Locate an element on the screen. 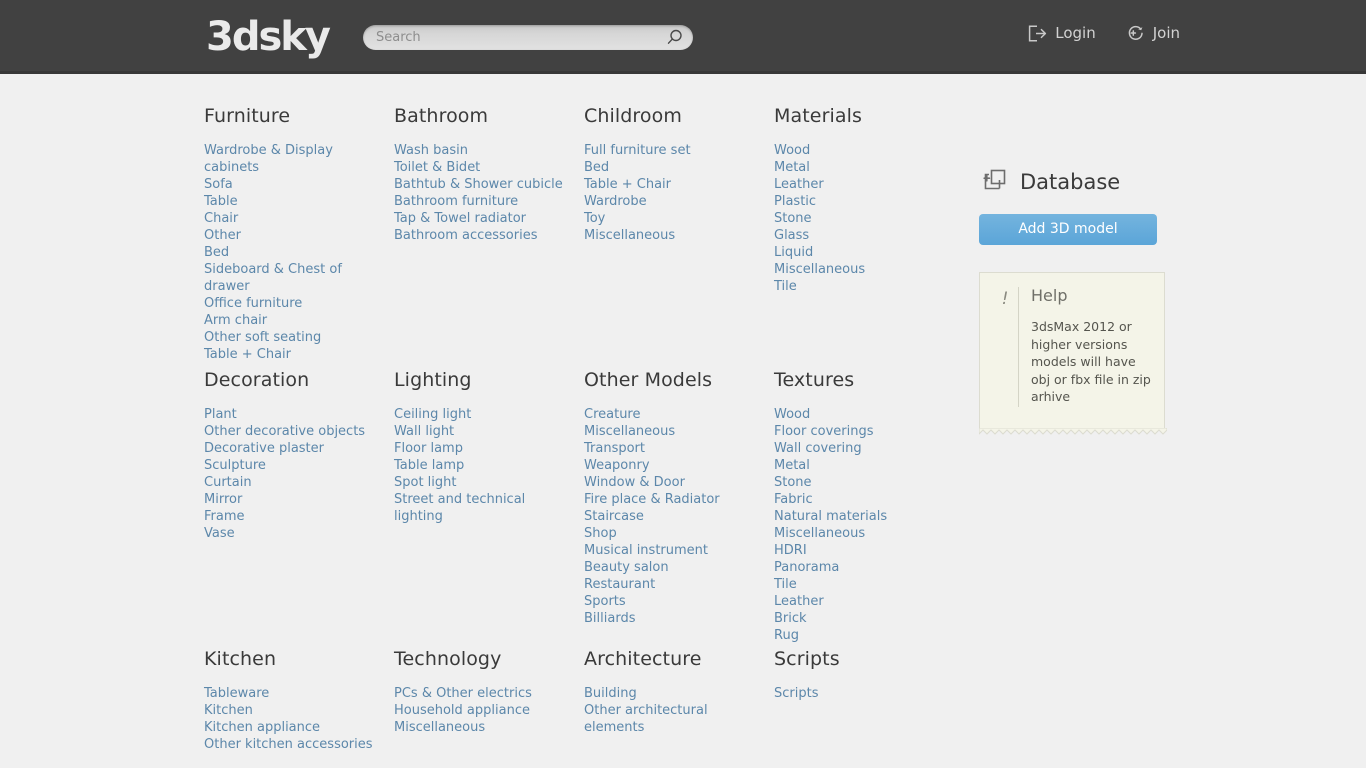 This screenshot has height=768, width=1366. category-link: Window & Door is located at coordinates (672, 482).